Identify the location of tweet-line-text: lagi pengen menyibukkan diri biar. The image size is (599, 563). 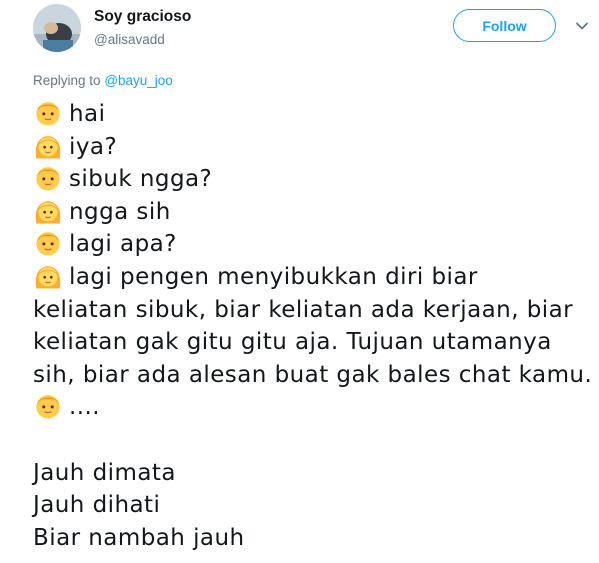
(273, 276).